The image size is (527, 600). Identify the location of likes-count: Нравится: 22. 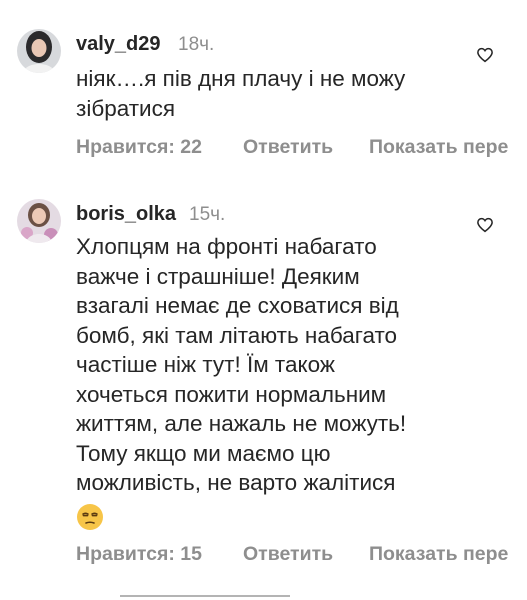
(139, 147).